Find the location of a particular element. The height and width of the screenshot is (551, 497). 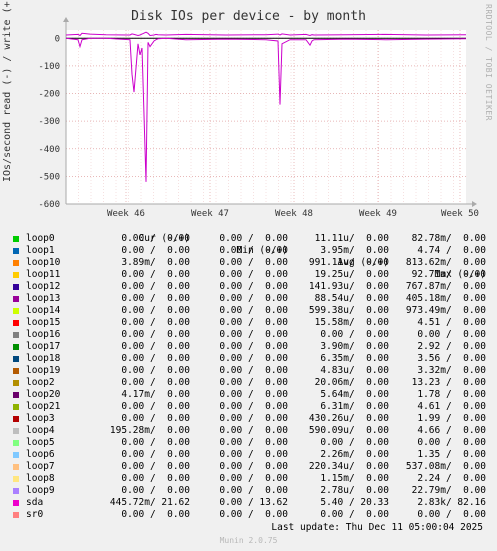

legend-device-name: sda is located at coordinates (35, 502).